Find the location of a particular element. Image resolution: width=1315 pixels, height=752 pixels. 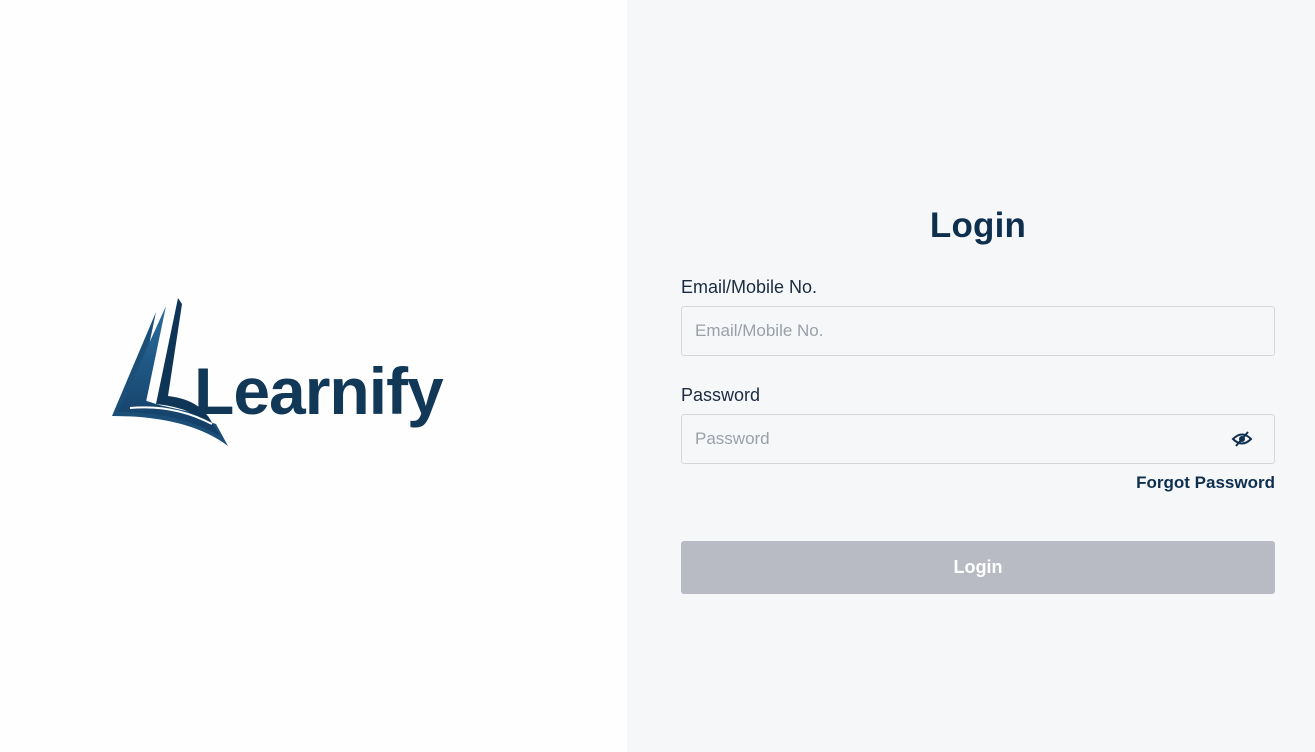

password-input is located at coordinates (978, 439).